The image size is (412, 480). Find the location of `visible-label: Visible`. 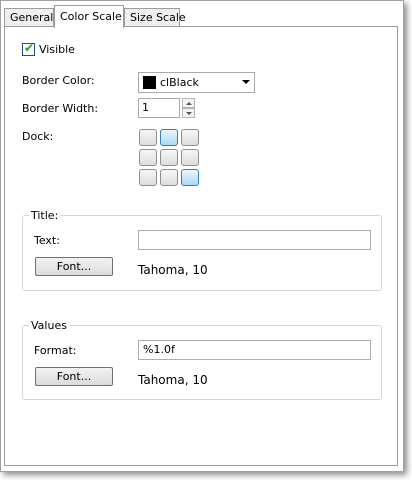

visible-label: Visible is located at coordinates (57, 49).